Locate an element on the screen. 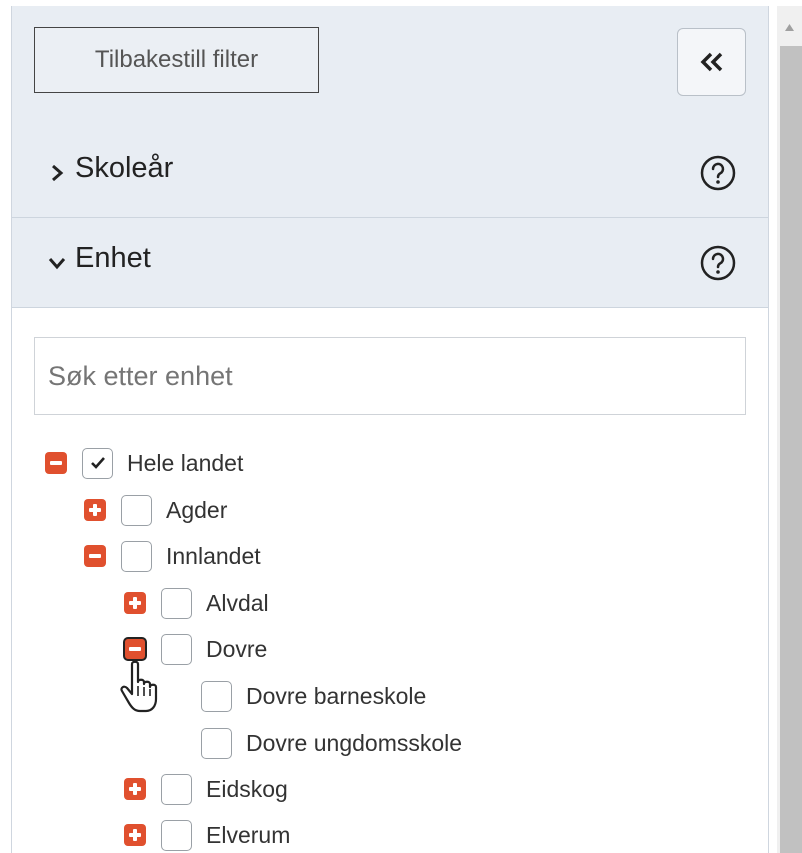 This screenshot has height=853, width=802. filter-toolbar: Tilbakestill filter is located at coordinates (390, 67).